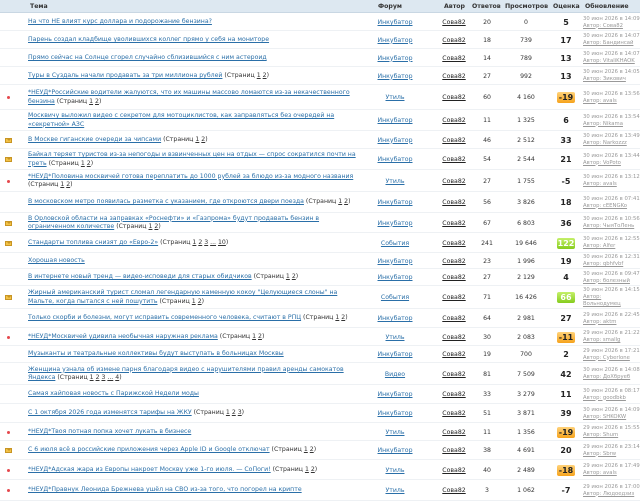  Describe the element at coordinates (608, 43) in the screenshot. I see `last-author-link: Автор: Бандинсай` at that location.